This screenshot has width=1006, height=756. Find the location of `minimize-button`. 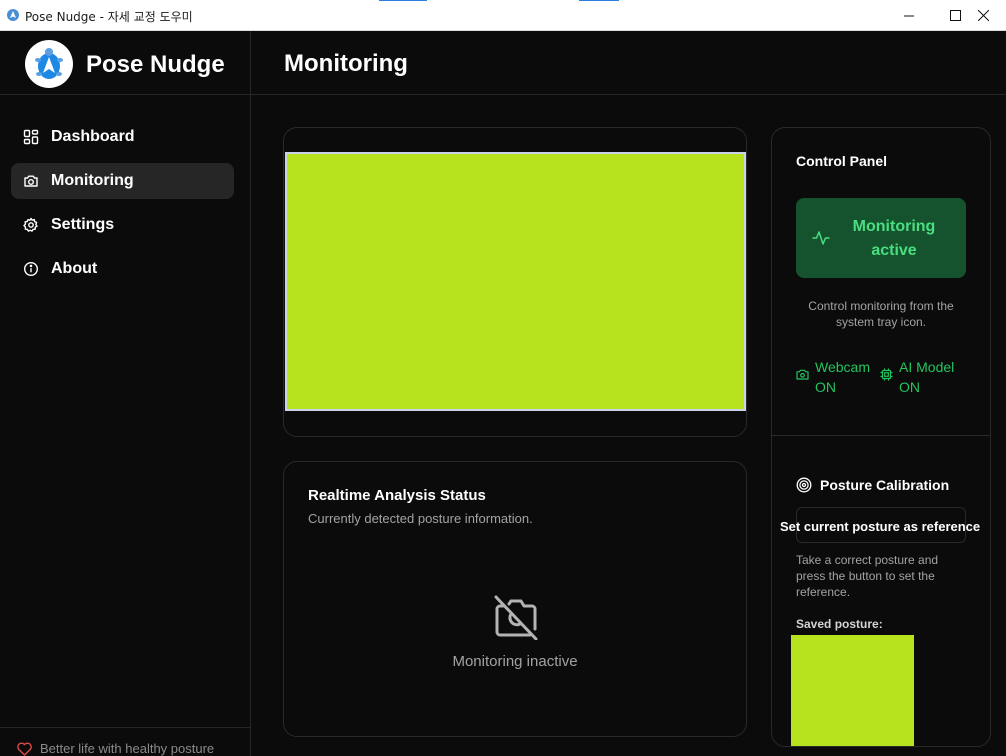

minimize-button is located at coordinates (909, 15).